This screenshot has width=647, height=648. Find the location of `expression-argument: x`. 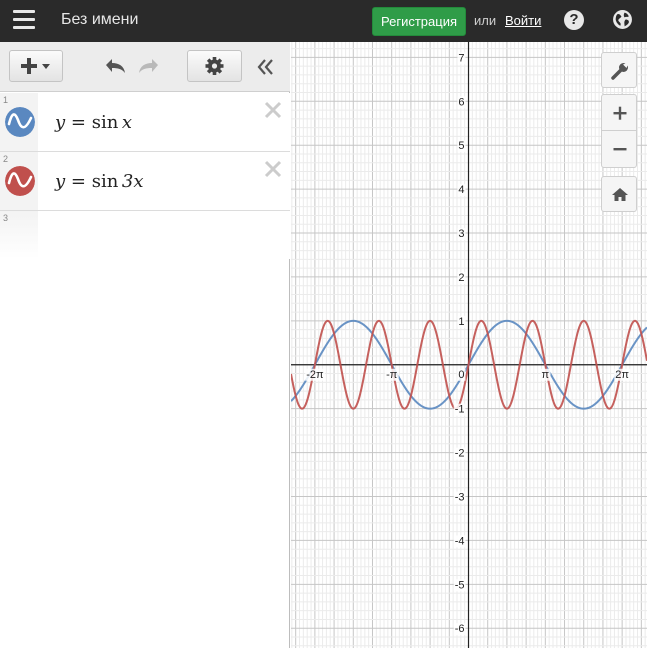

expression-argument: x is located at coordinates (127, 122).